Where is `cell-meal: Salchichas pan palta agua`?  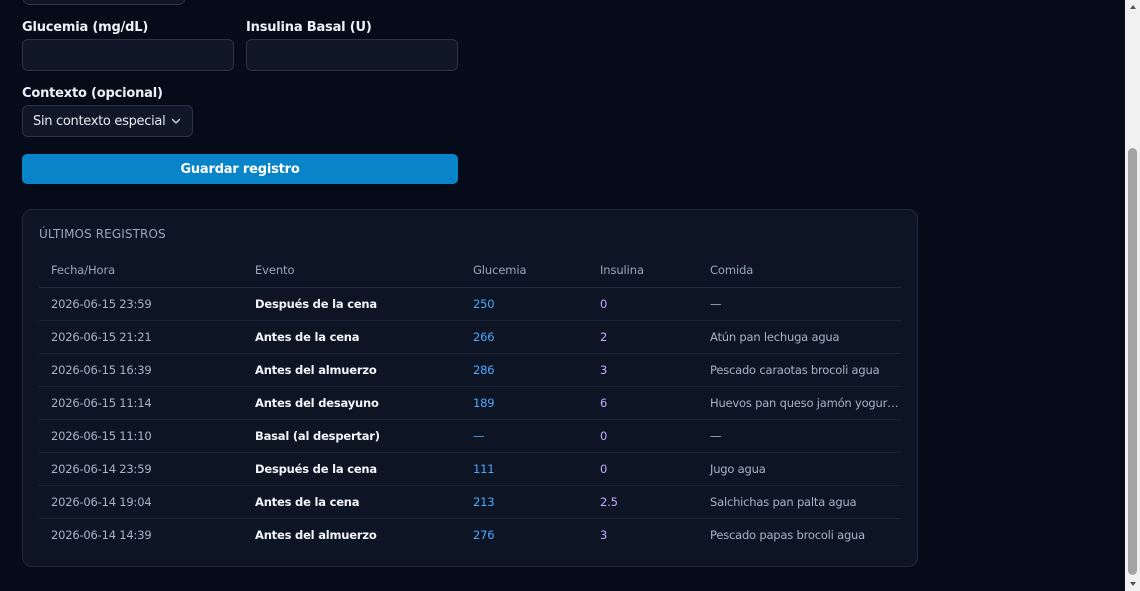 cell-meal: Salchichas pan palta agua is located at coordinates (799, 502).